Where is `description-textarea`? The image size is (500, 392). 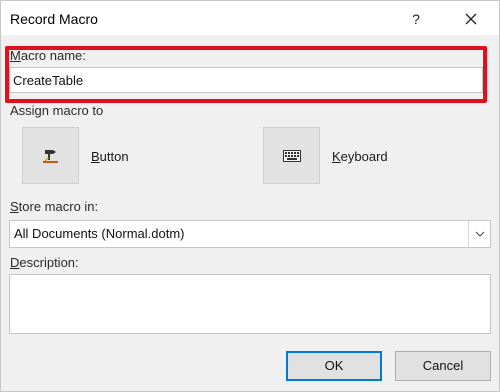
description-textarea is located at coordinates (250, 304).